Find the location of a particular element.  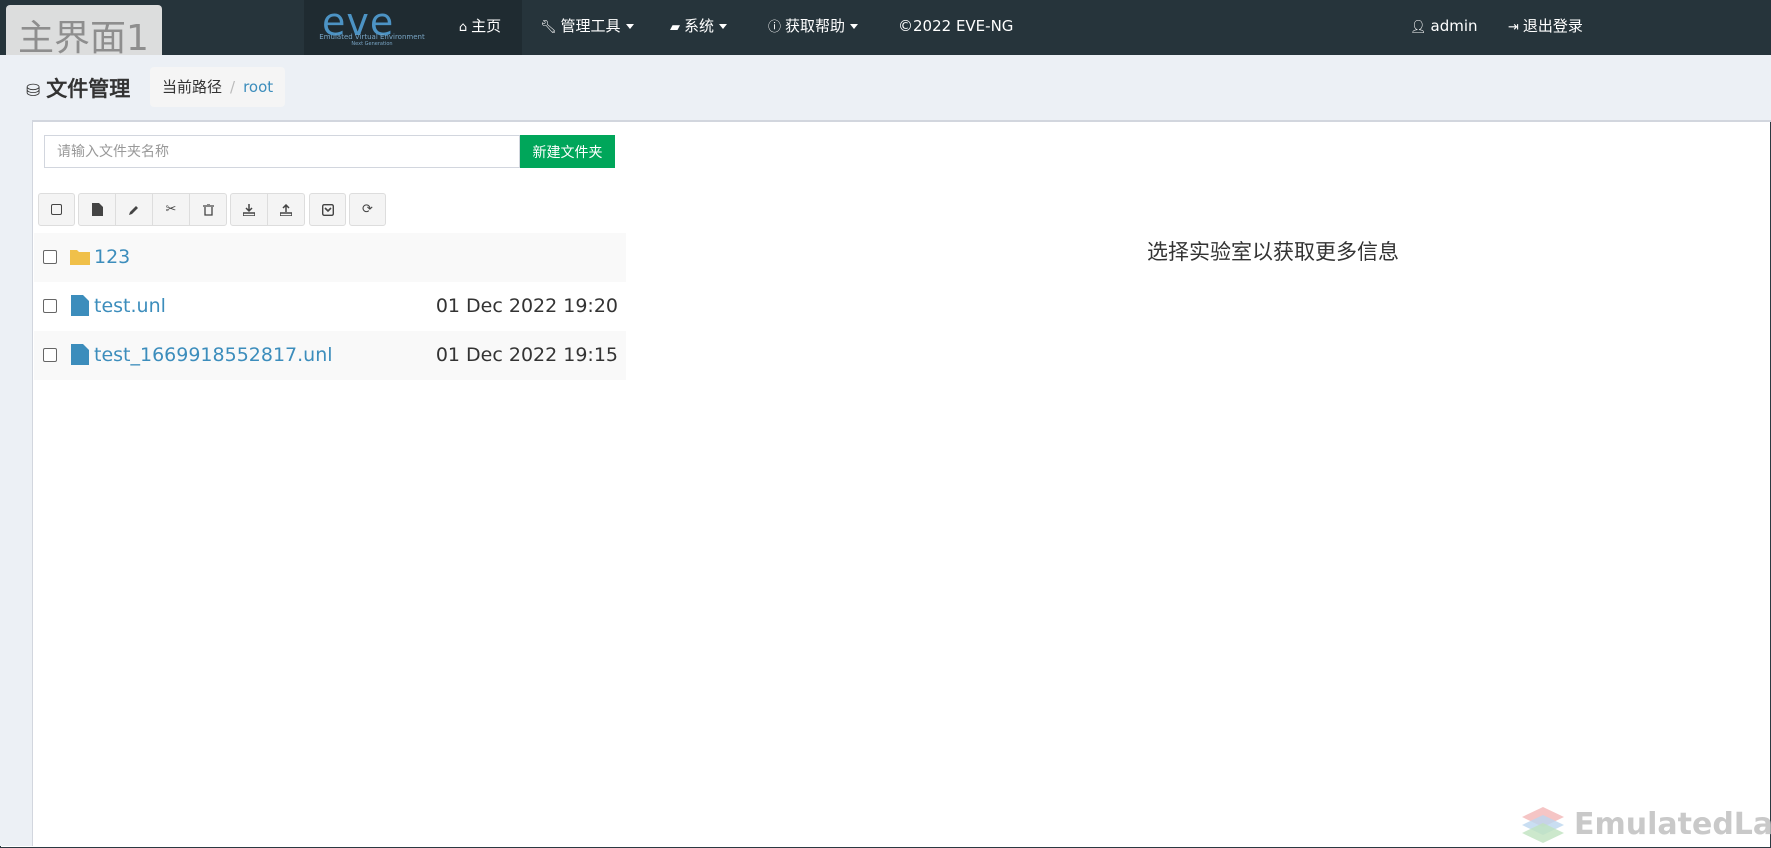

info-icon: ⓘ is located at coordinates (775, 27).